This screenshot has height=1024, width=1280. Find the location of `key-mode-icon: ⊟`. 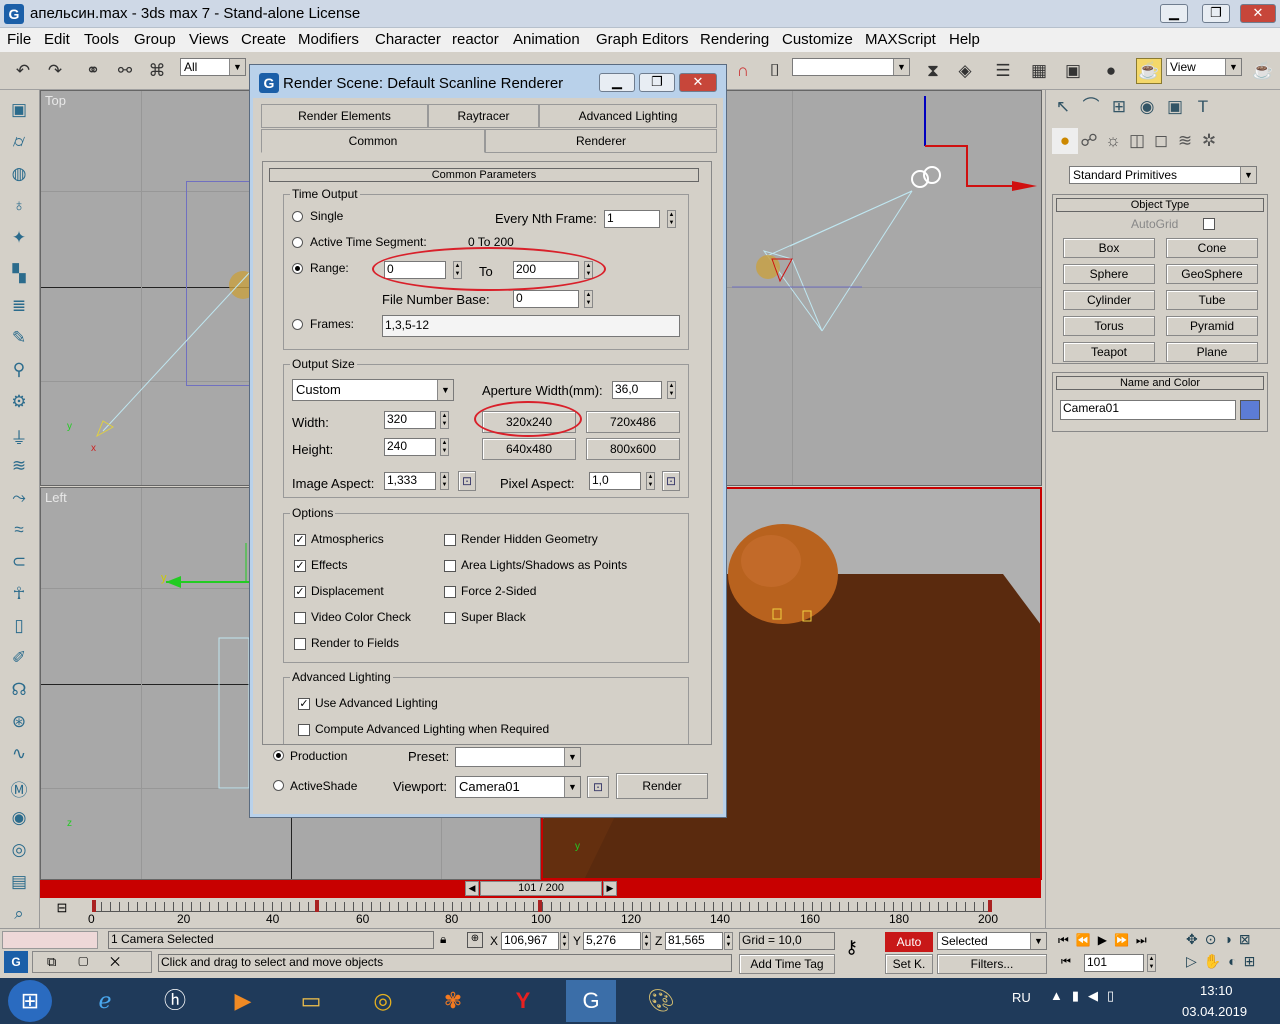

key-mode-icon: ⊟ is located at coordinates (62, 910).